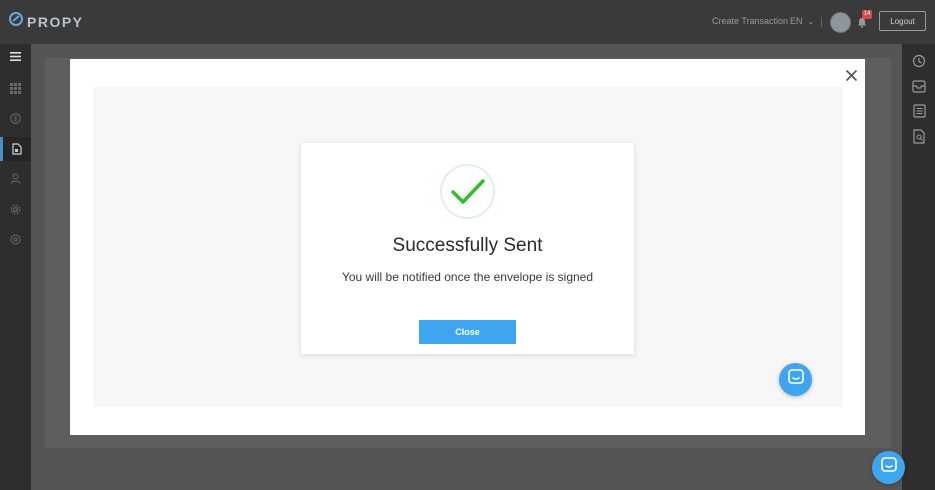 The height and width of the screenshot is (490, 935). Describe the element at coordinates (55, 21) in the screenshot. I see `brand-name: PROPY` at that location.